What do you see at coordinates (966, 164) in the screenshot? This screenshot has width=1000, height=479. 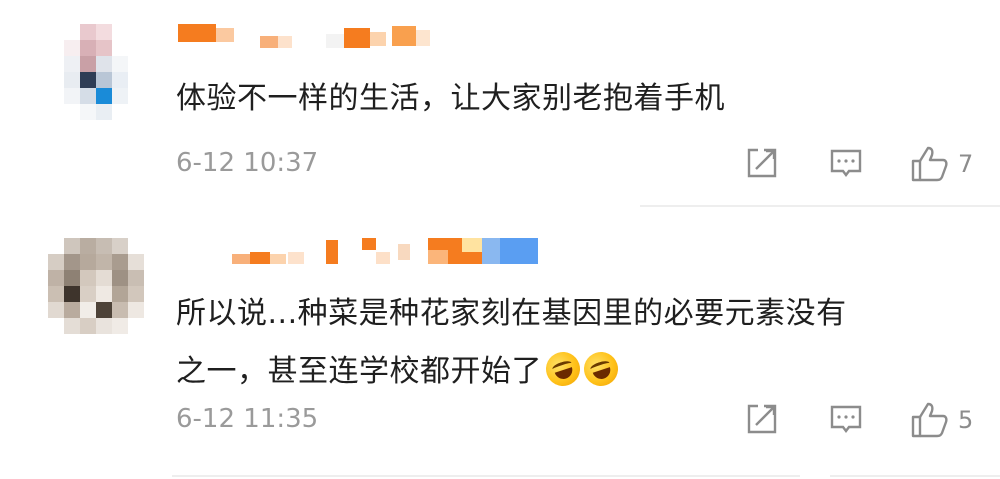 I see `like-count: 7` at bounding box center [966, 164].